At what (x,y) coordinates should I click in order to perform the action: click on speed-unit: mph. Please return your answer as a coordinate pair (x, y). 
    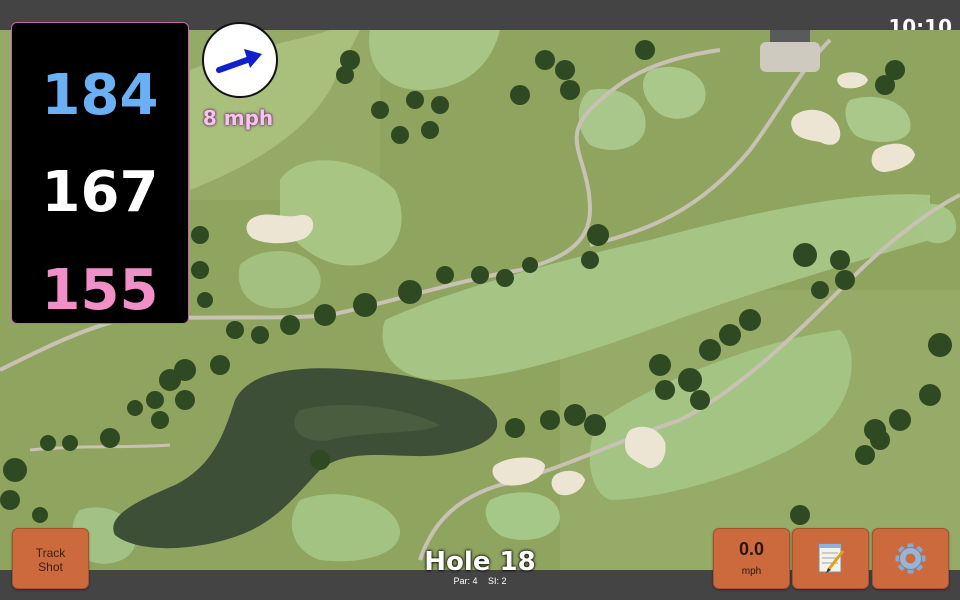
    Looking at the image, I should click on (751, 571).